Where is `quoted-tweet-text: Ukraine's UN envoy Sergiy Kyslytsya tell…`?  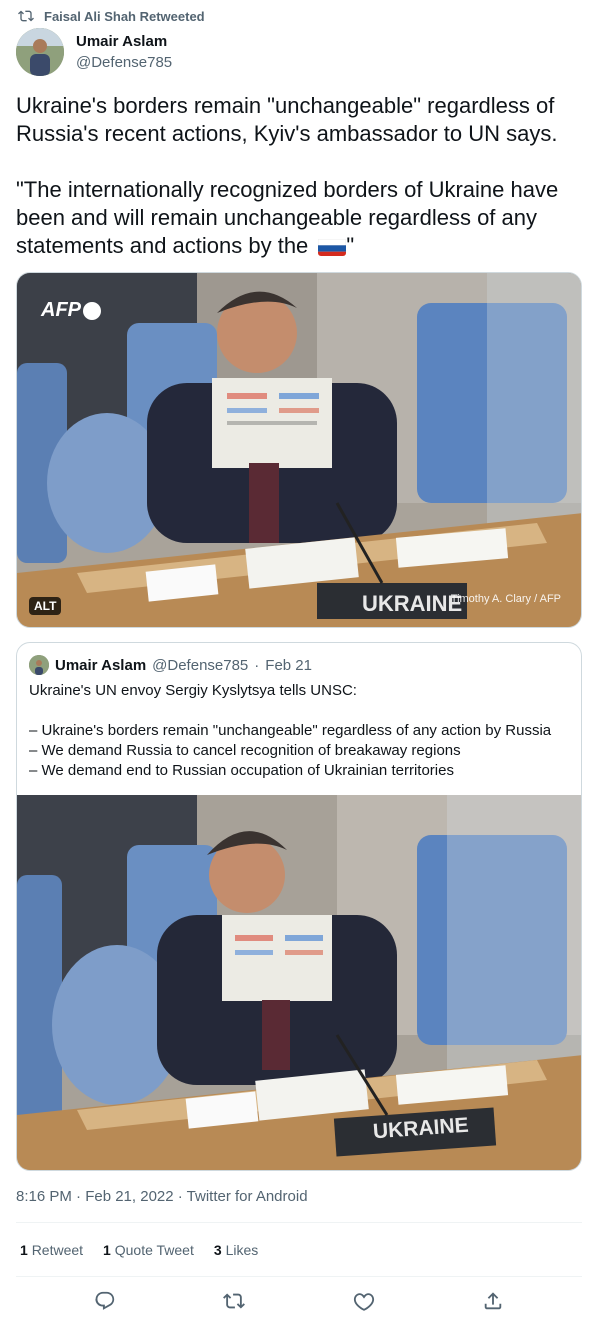
quoted-tweet-text: Ukraine's UN envoy Sergiy Kyslytsya tell… is located at coordinates (290, 730).